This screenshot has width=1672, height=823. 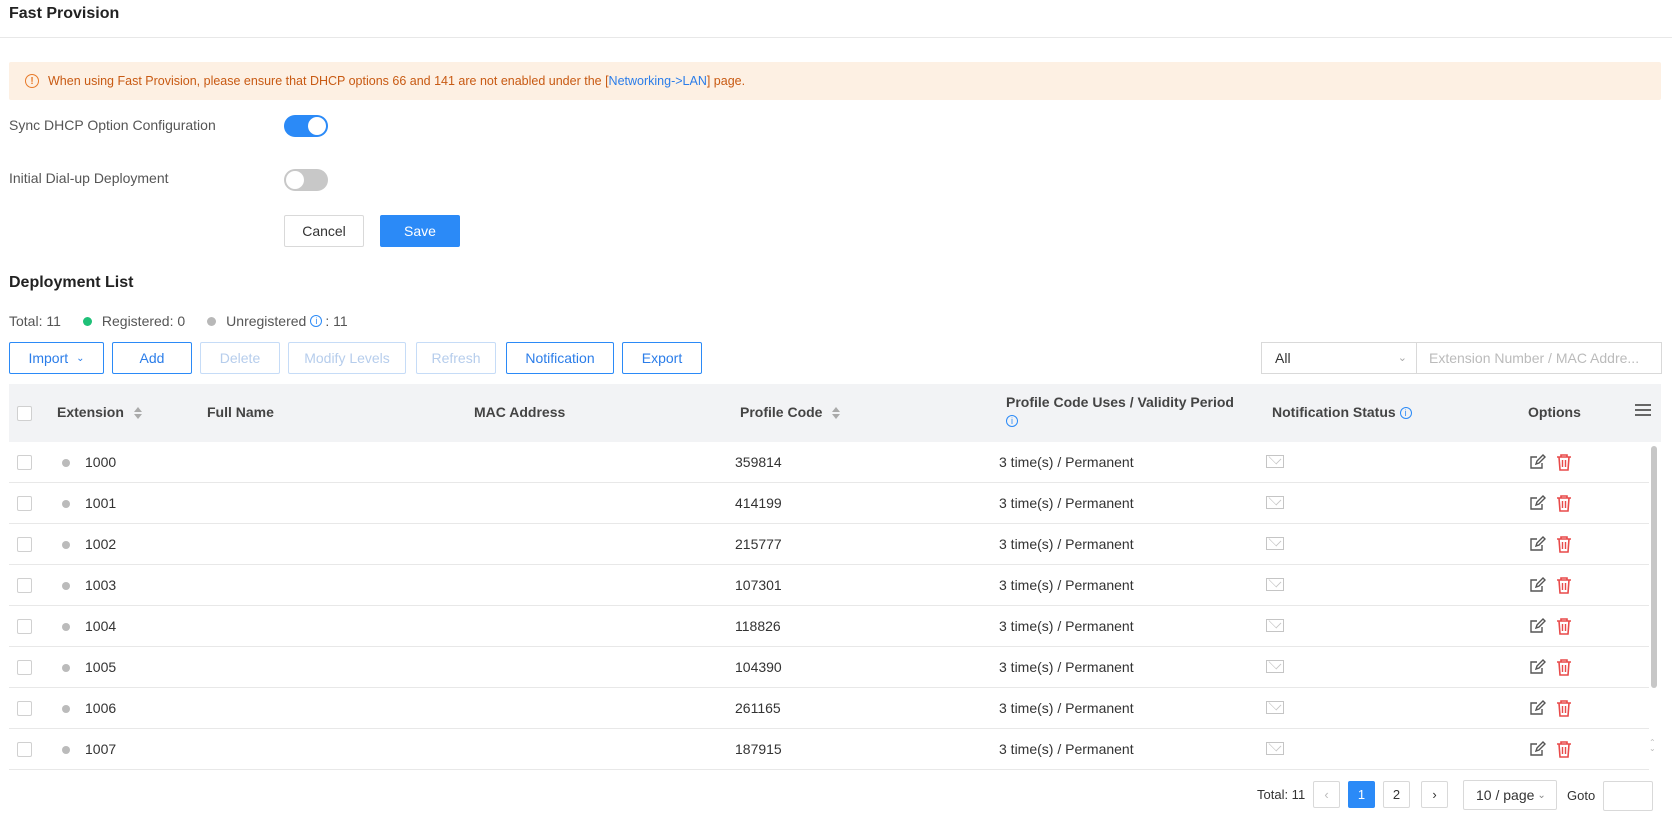 I want to click on extension-cell: 1007, so click(x=101, y=749).